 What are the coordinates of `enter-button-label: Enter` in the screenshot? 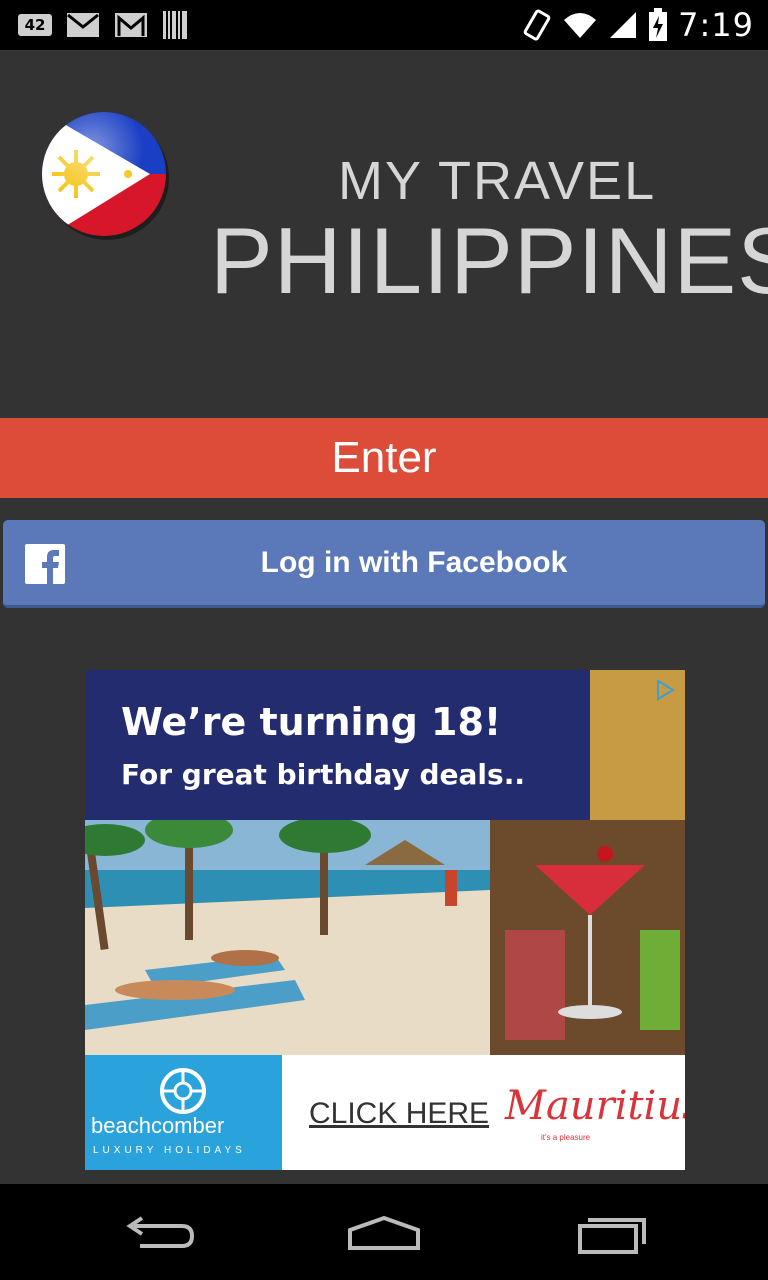 It's located at (384, 457).